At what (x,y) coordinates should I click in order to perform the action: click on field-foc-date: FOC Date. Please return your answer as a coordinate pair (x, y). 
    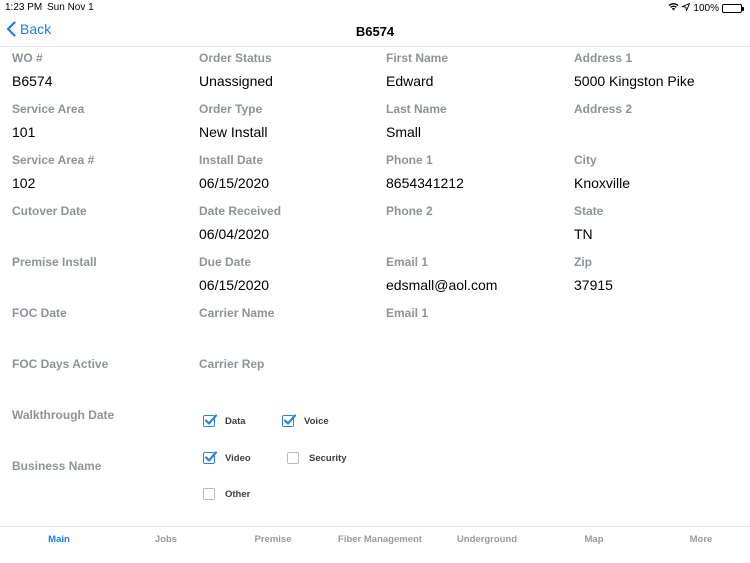
    Looking at the image, I should click on (102, 326).